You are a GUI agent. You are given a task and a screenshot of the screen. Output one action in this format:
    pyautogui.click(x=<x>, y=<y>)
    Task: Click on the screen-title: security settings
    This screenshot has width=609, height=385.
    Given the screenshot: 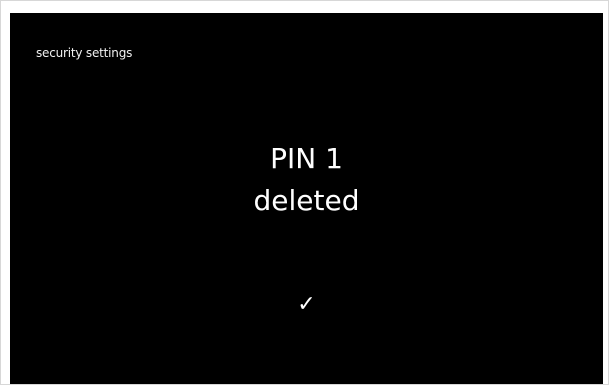 What is the action you would take?
    pyautogui.click(x=84, y=53)
    